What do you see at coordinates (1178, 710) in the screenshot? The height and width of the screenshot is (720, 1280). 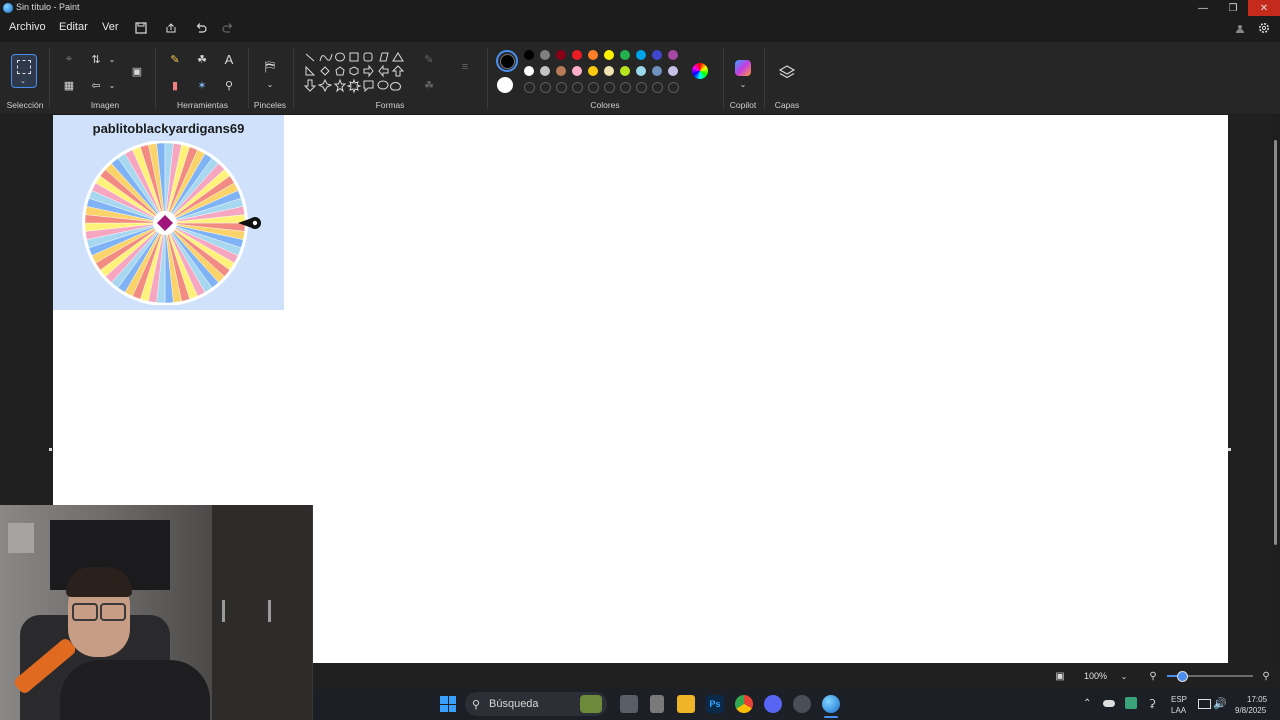 I see `language-bottom: LAA` at bounding box center [1178, 710].